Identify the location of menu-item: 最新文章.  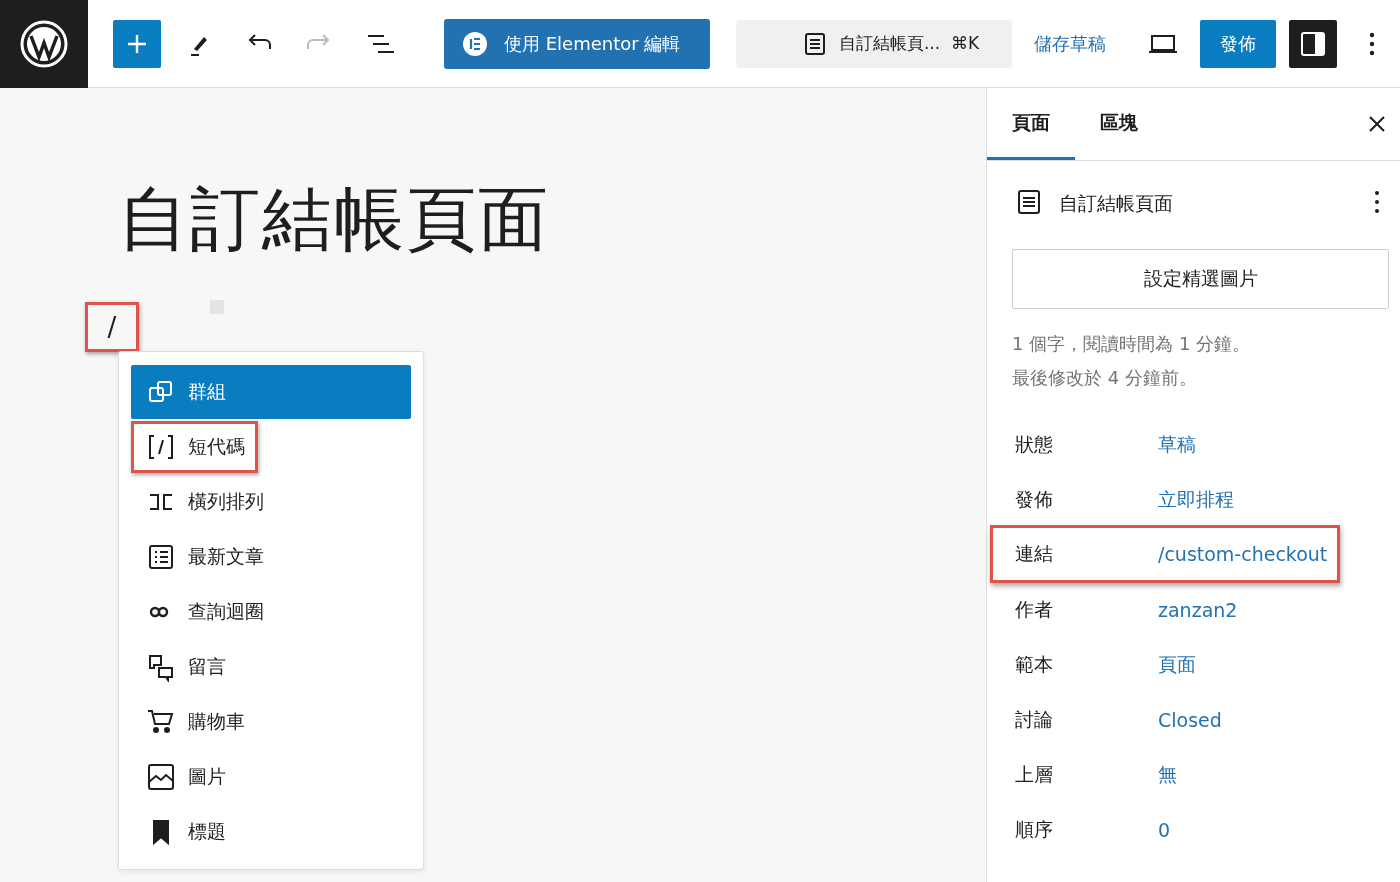
(271, 557).